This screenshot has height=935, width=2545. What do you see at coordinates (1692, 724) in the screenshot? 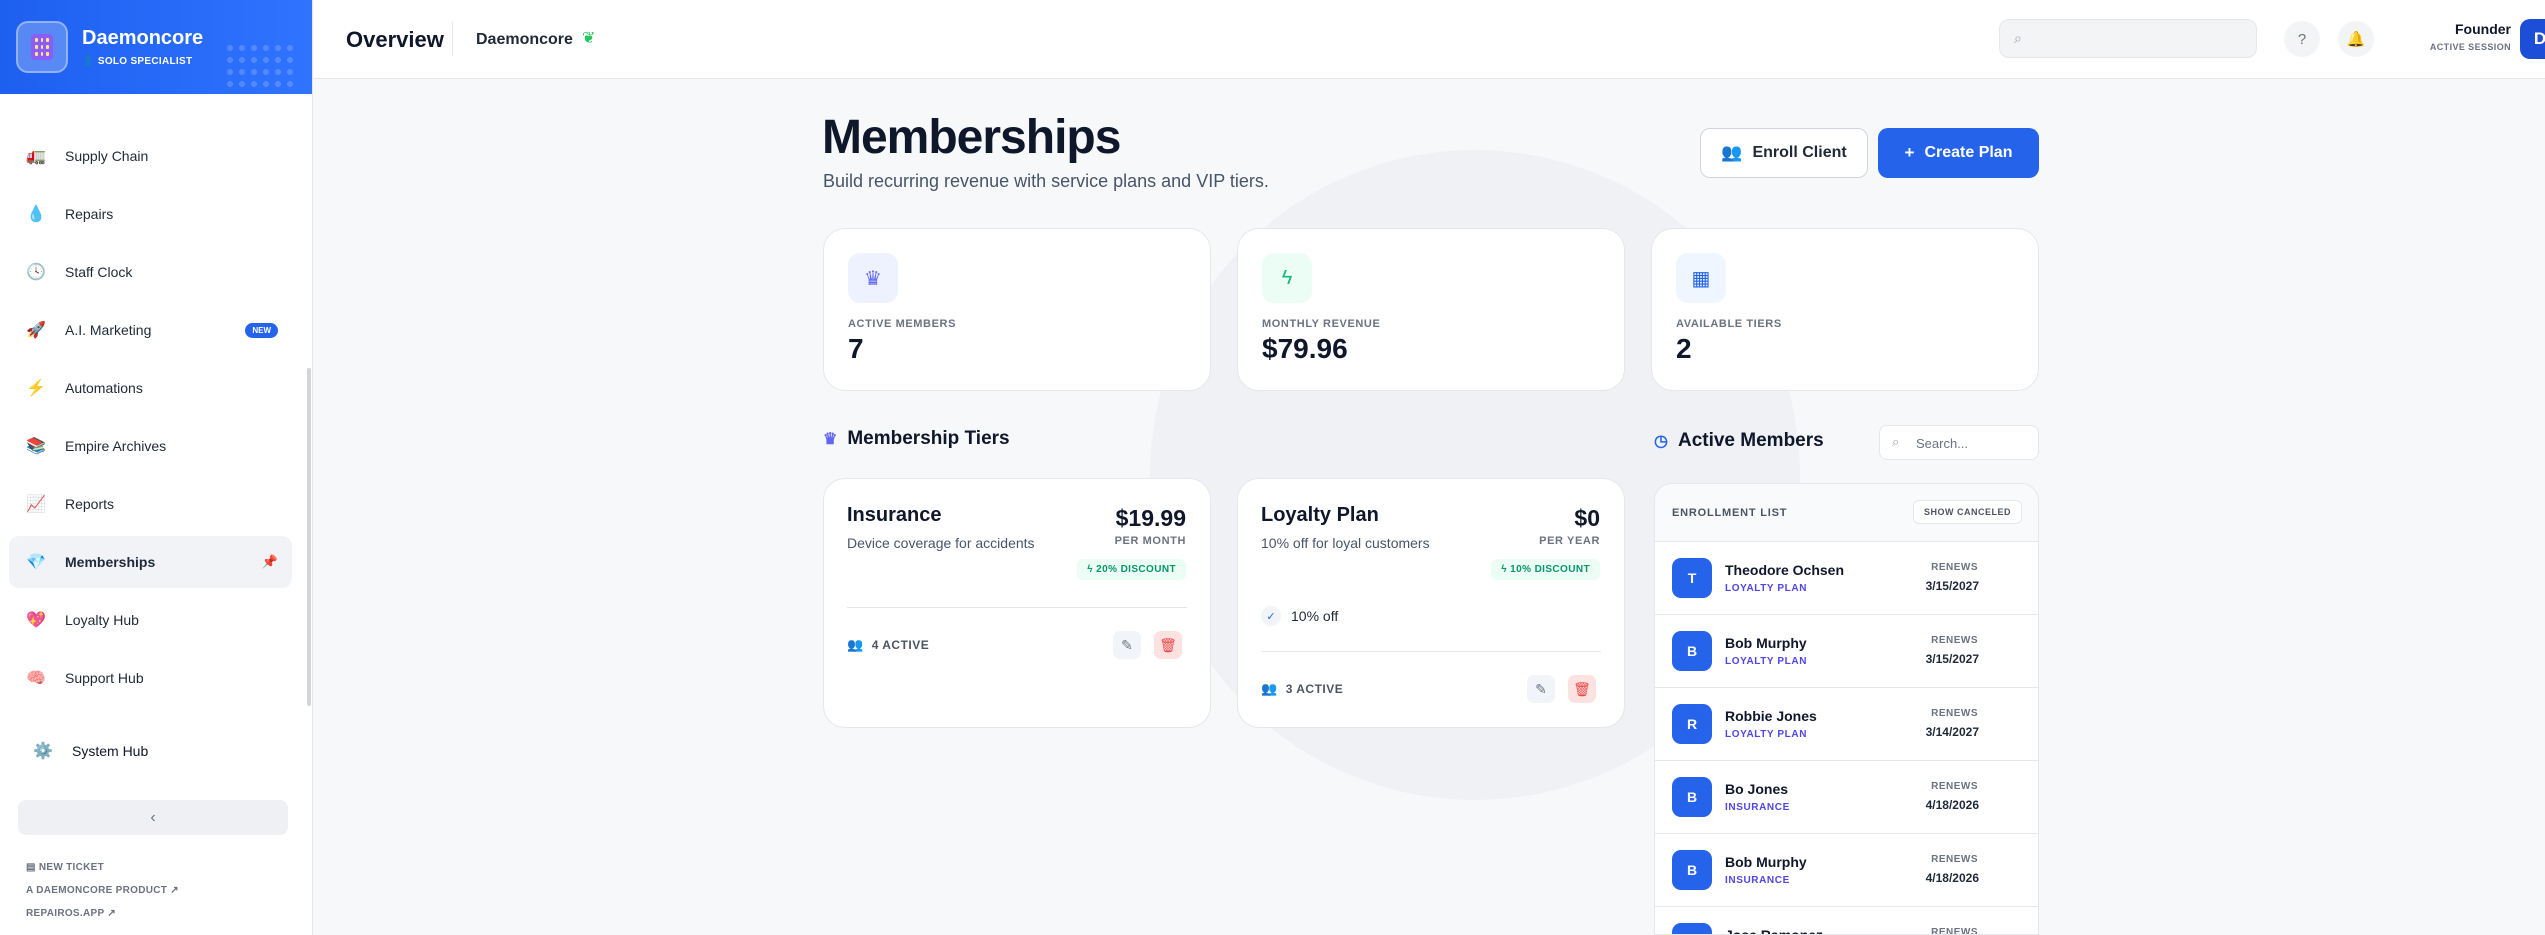
I see `member-avatar: R` at bounding box center [1692, 724].